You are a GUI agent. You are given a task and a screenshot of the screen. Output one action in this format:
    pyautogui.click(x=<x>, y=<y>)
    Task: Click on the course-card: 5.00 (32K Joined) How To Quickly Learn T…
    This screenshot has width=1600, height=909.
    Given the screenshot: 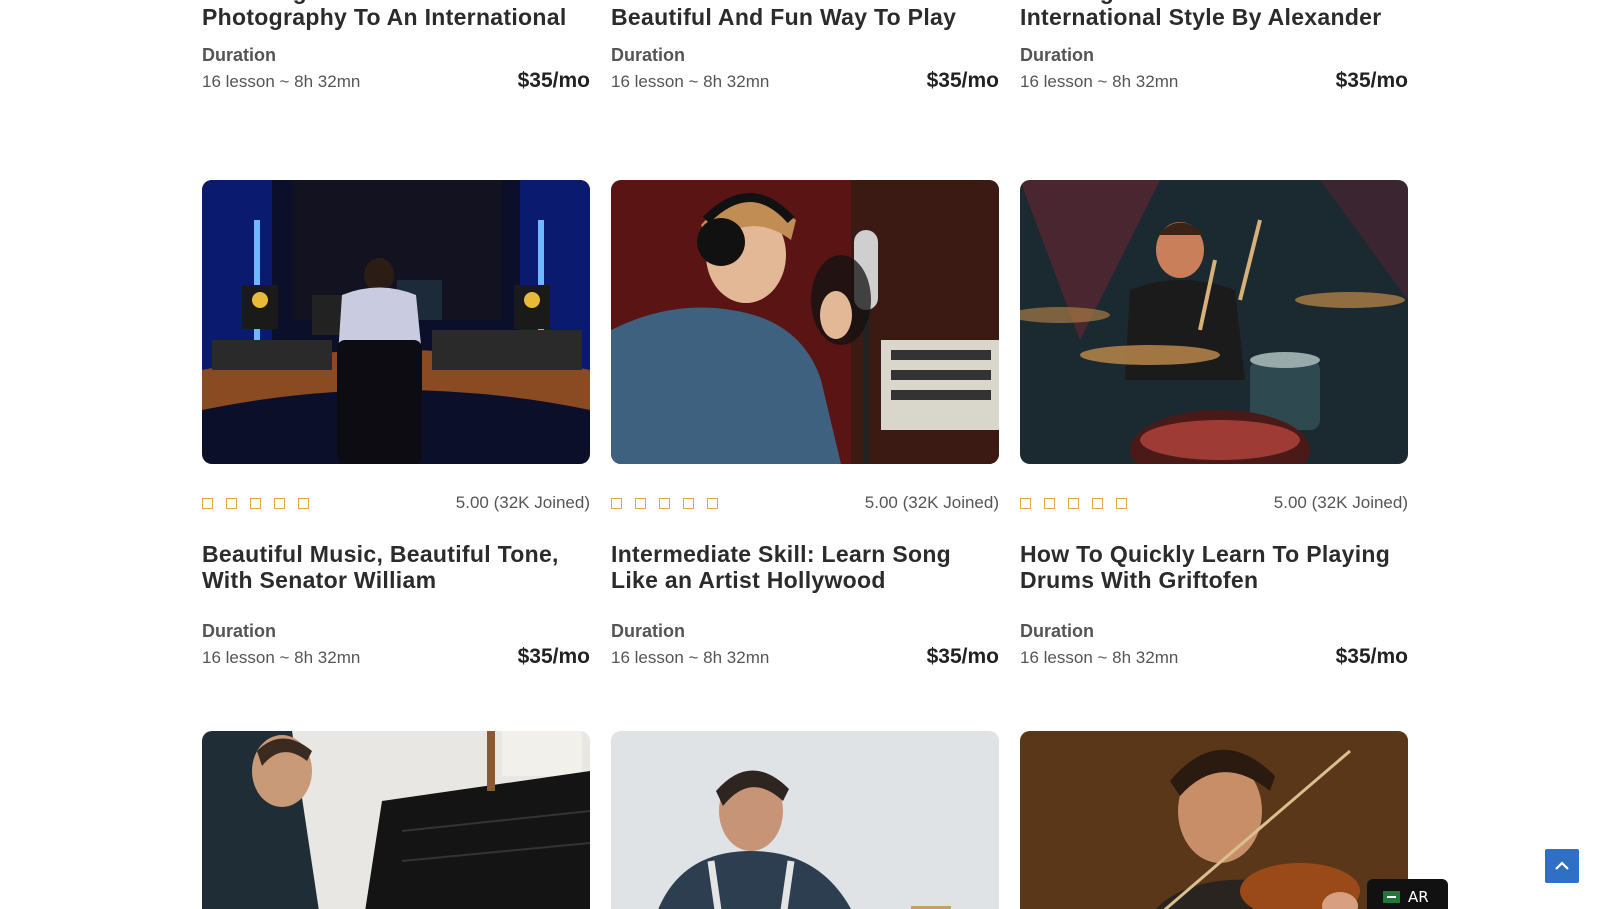 What is the action you would take?
    pyautogui.click(x=1214, y=425)
    